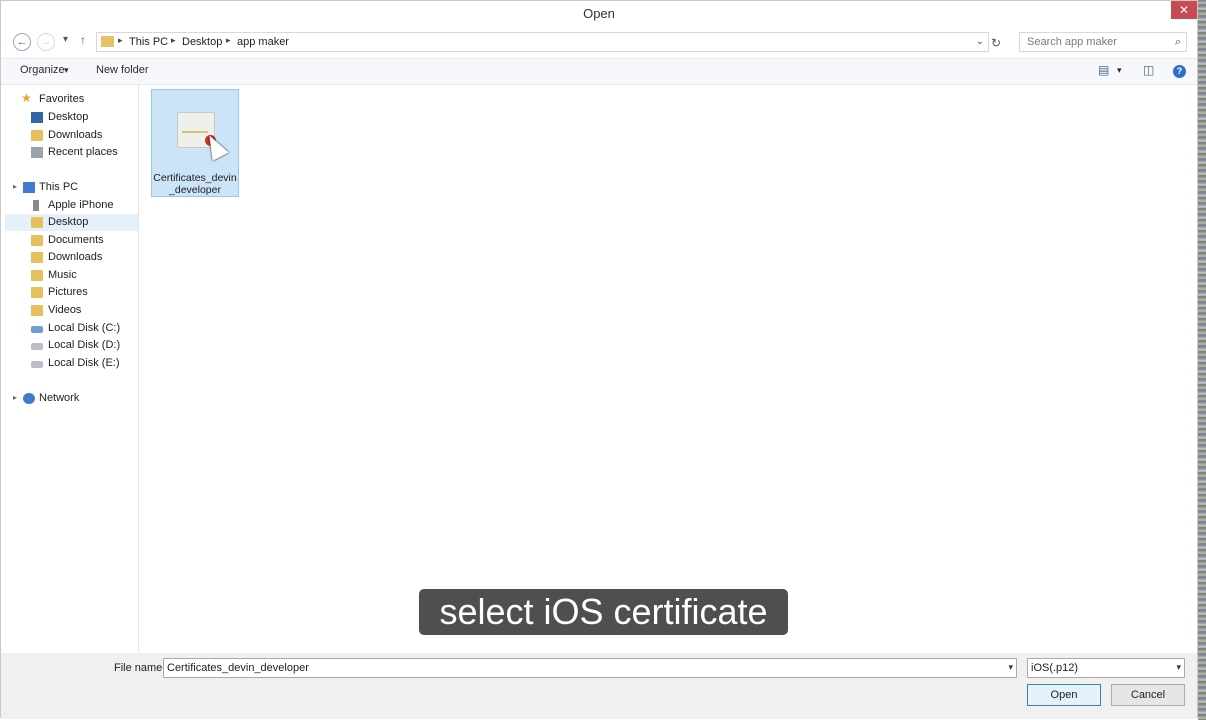 This screenshot has width=1206, height=720. I want to click on file-name-input: Certificates_devin_developer ▾, so click(590, 668).